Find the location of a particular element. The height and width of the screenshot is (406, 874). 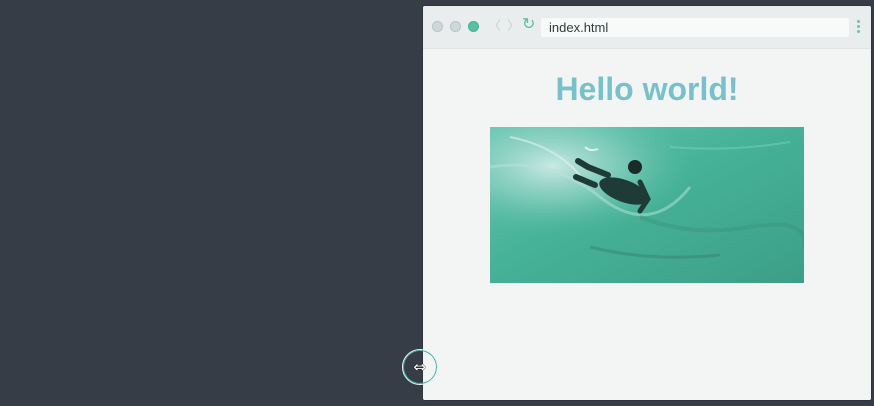

menu-icon is located at coordinates (859, 27).